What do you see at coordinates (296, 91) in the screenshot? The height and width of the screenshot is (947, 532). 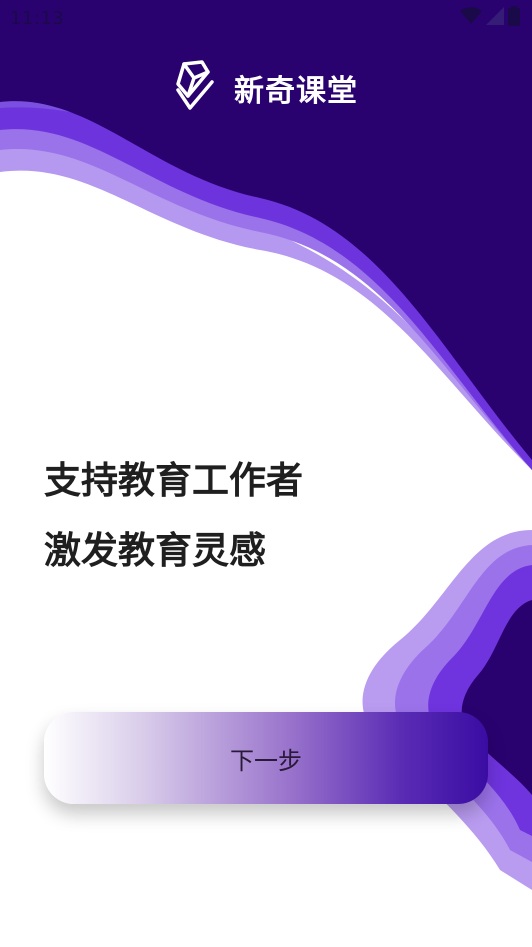 I see `app-title: 新奇课堂` at bounding box center [296, 91].